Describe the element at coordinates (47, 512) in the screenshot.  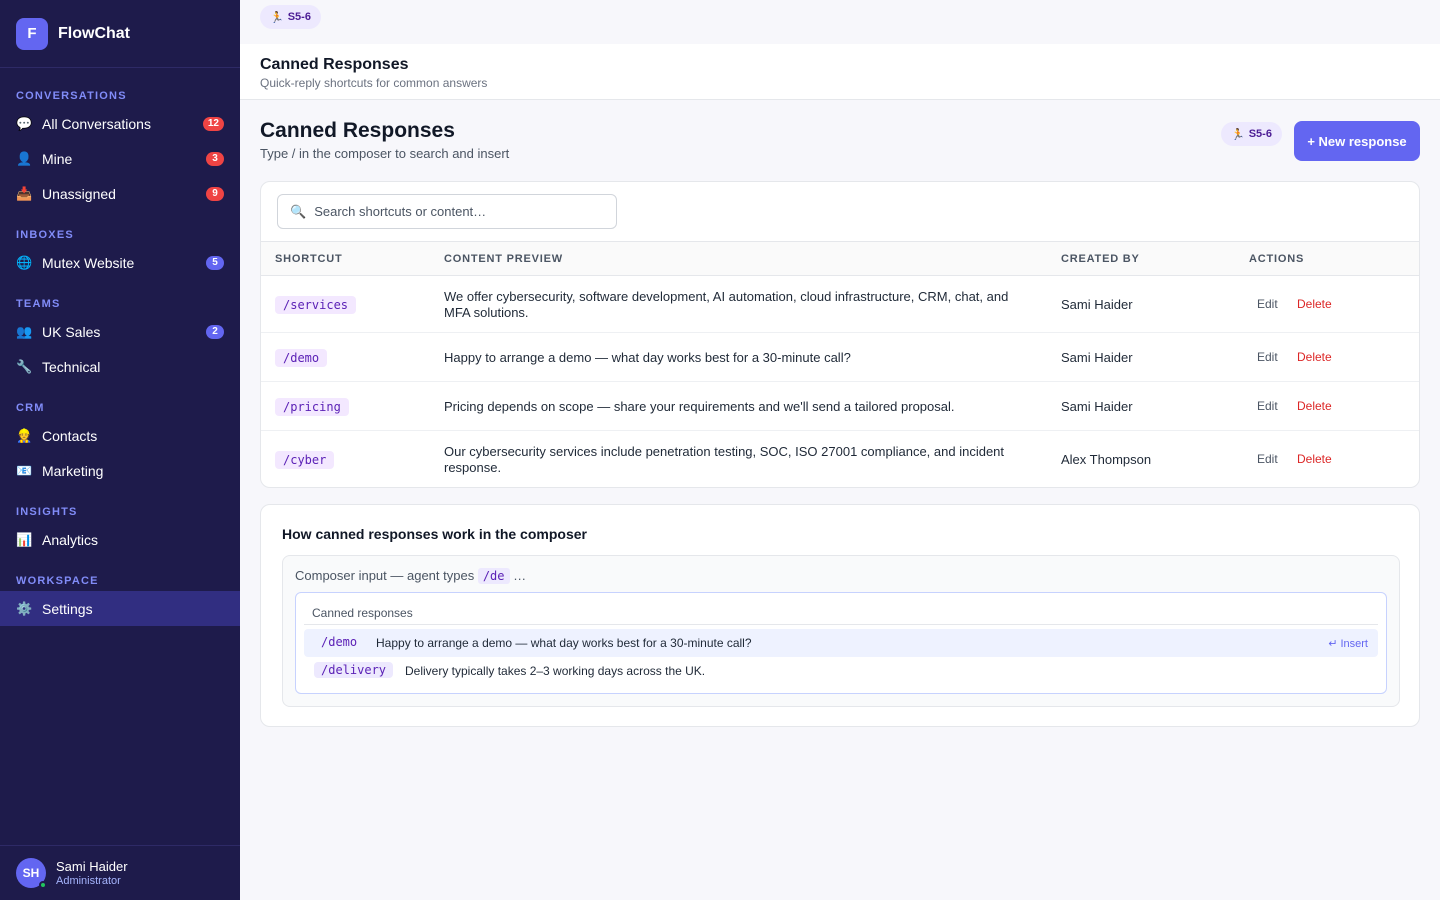
I see `section-insights: INSIGHTS` at that location.